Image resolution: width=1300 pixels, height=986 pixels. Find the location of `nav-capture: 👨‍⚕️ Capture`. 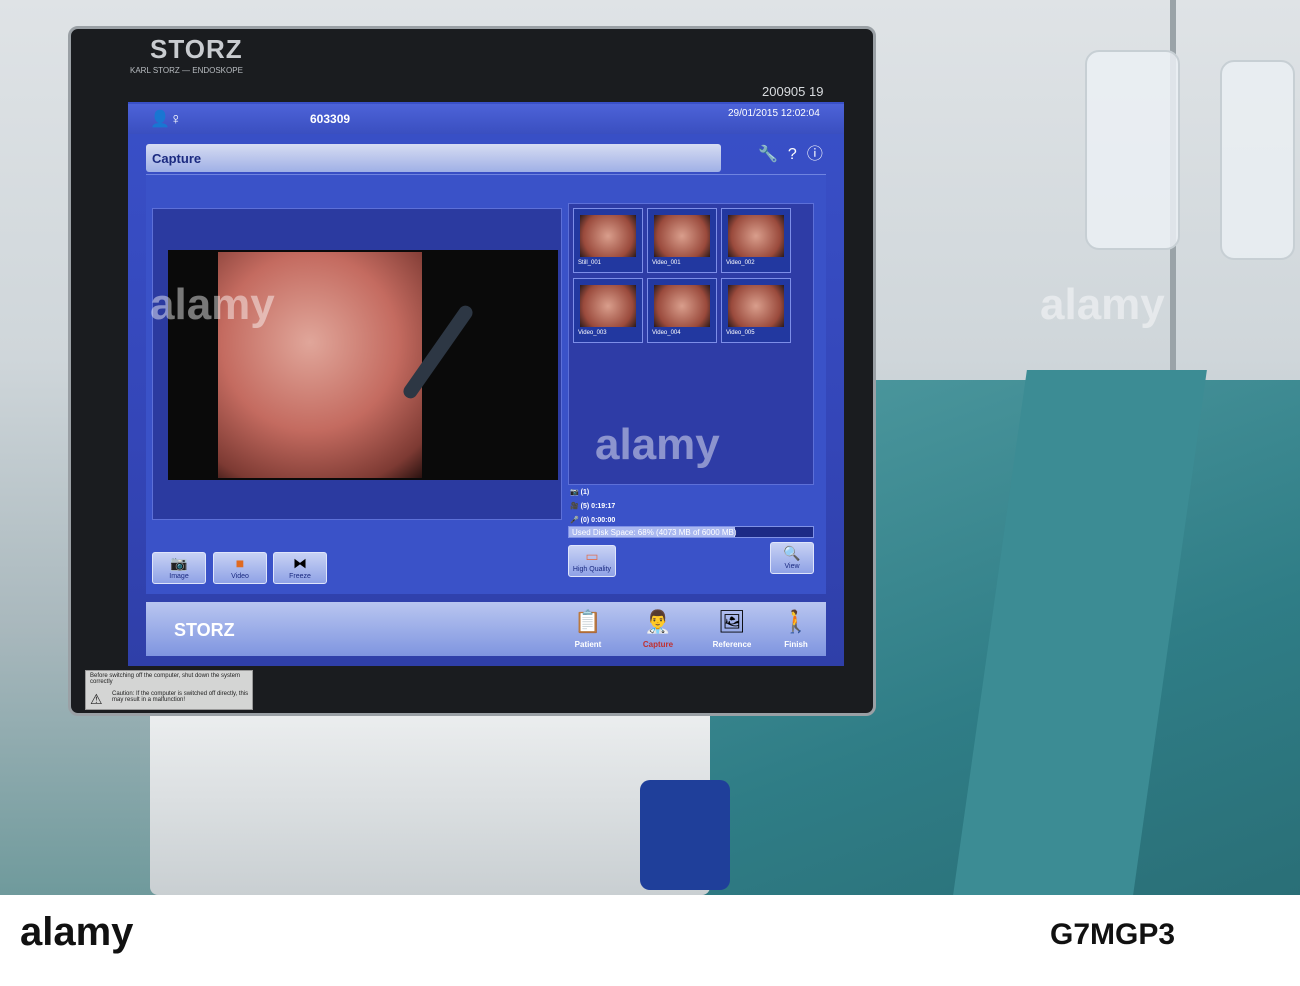

nav-capture: 👨‍⚕️ Capture is located at coordinates (658, 629).